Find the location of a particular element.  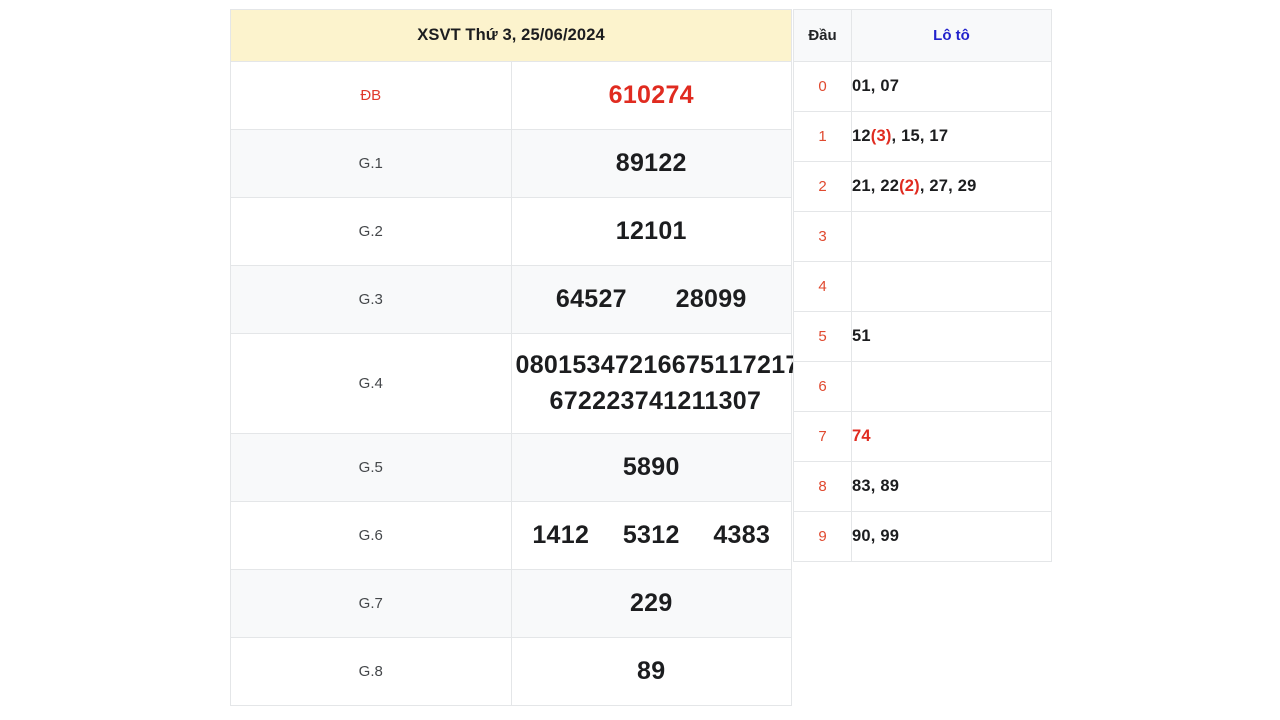

loto-header-row: Đầu Lô tô is located at coordinates (922, 35).